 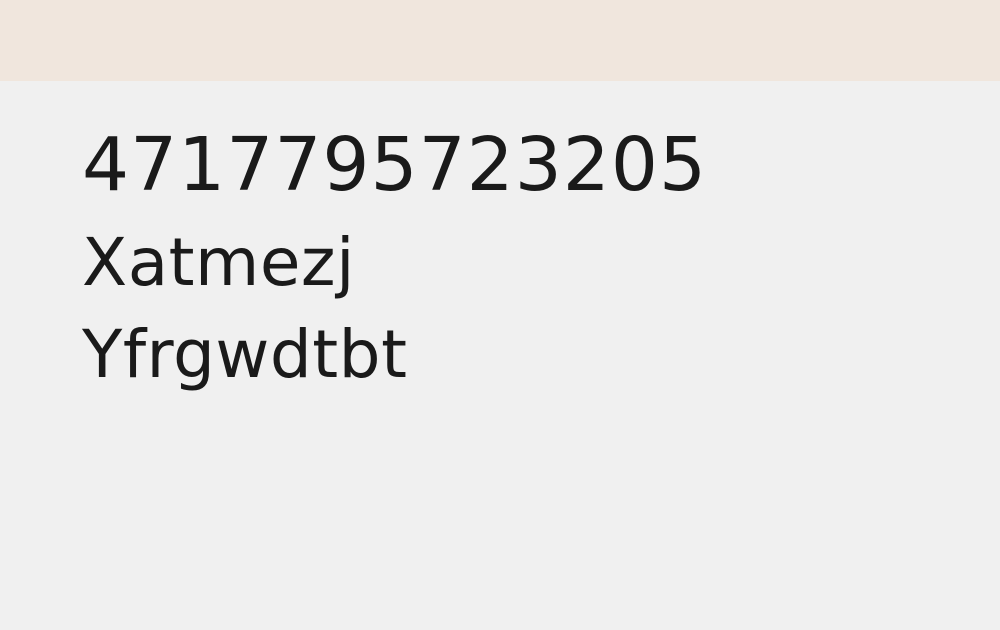 What do you see at coordinates (245, 354) in the screenshot?
I see `second-text-line: Yfrgwdtbt` at bounding box center [245, 354].